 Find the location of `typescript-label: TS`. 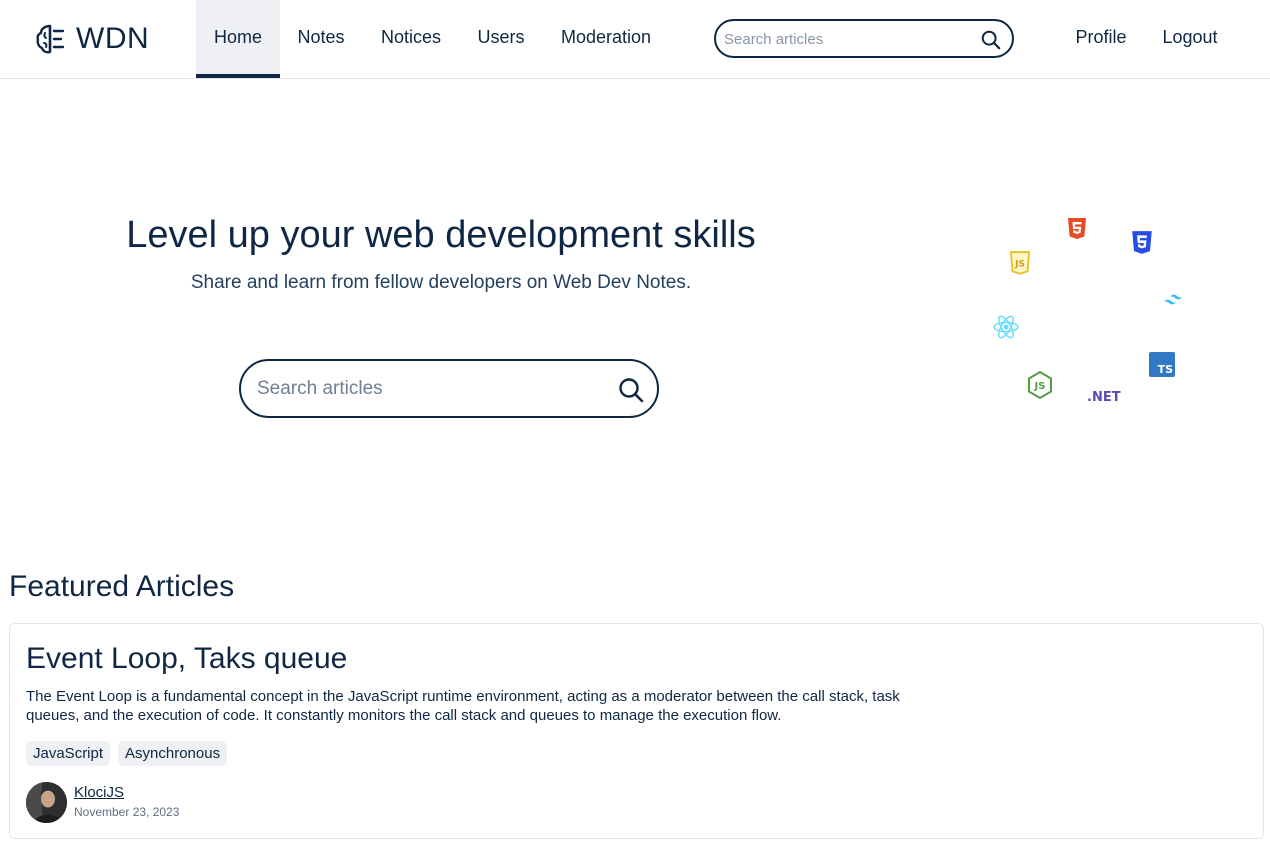

typescript-label: TS is located at coordinates (1165, 369).